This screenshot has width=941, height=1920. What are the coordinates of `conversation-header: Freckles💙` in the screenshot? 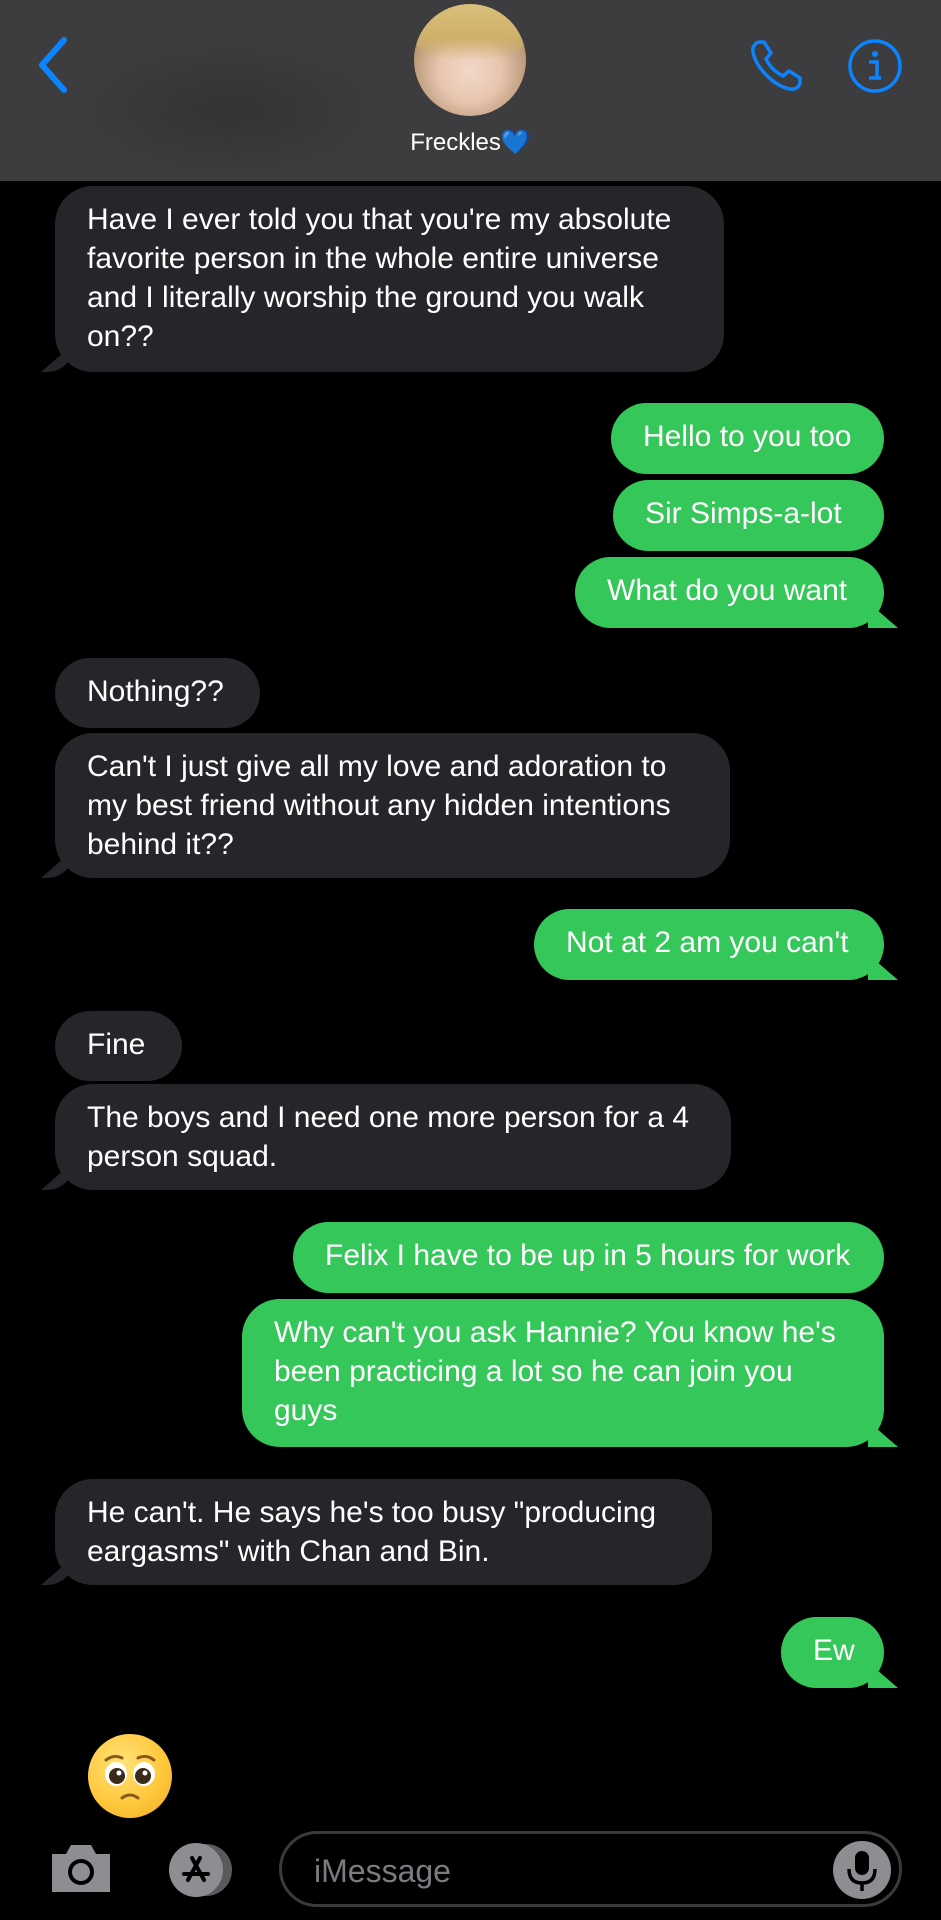 It's located at (470, 90).